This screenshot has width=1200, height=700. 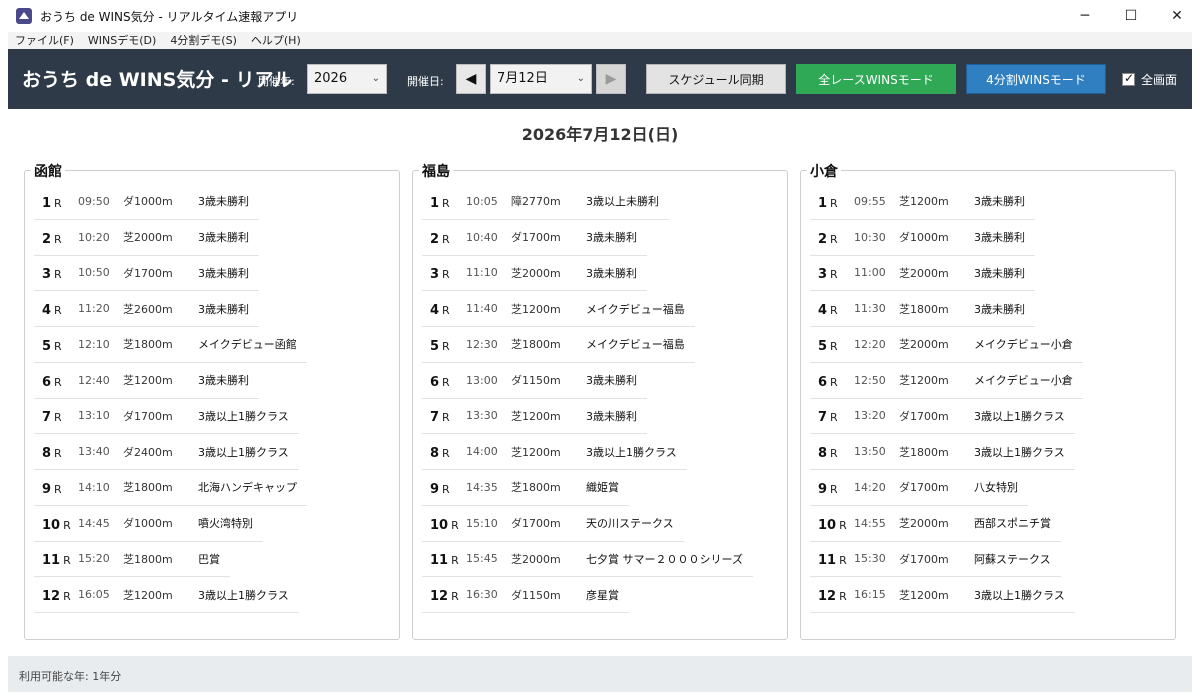 What do you see at coordinates (558, 309) in the screenshot?
I see `race-row: 4 R 11:40 芝1200m メイクデビュー福島` at bounding box center [558, 309].